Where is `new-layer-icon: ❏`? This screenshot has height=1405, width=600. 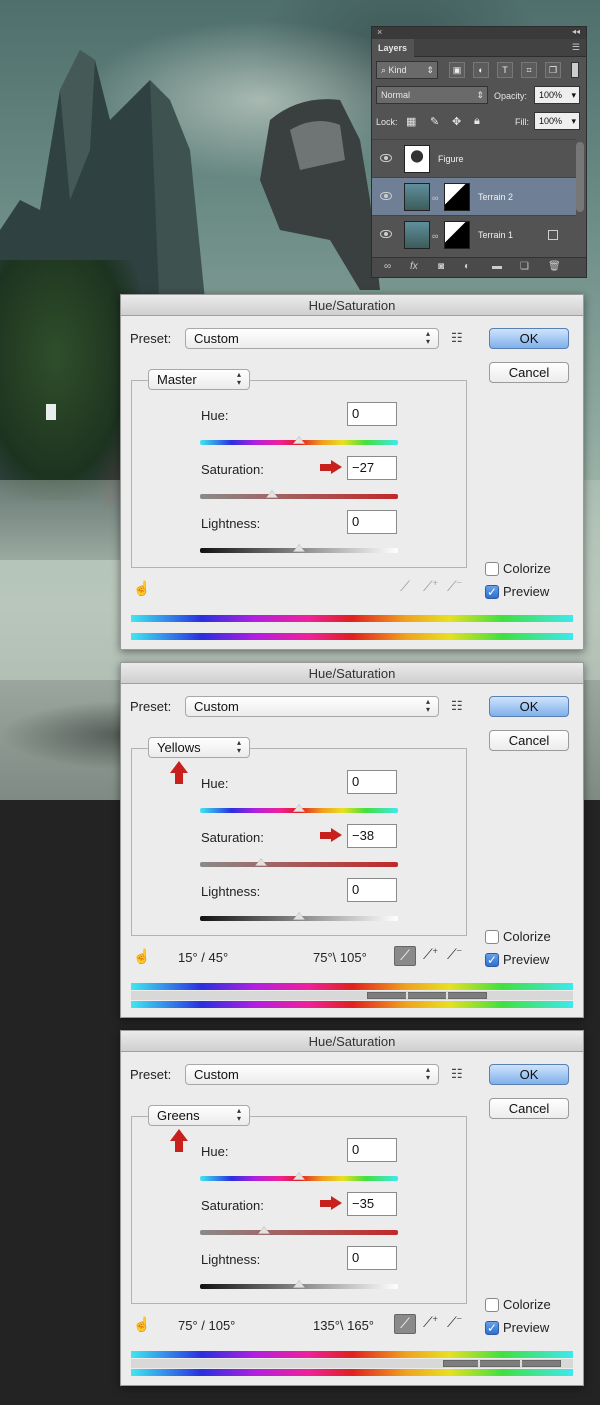
new-layer-icon: ❏ is located at coordinates (524, 266).